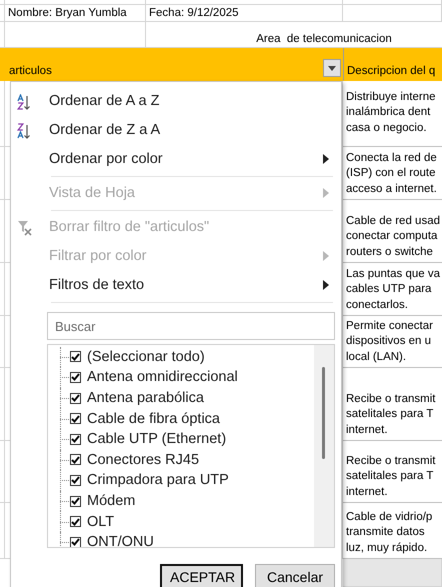 This screenshot has width=442, height=587. I want to click on caret-icon, so click(332, 68).